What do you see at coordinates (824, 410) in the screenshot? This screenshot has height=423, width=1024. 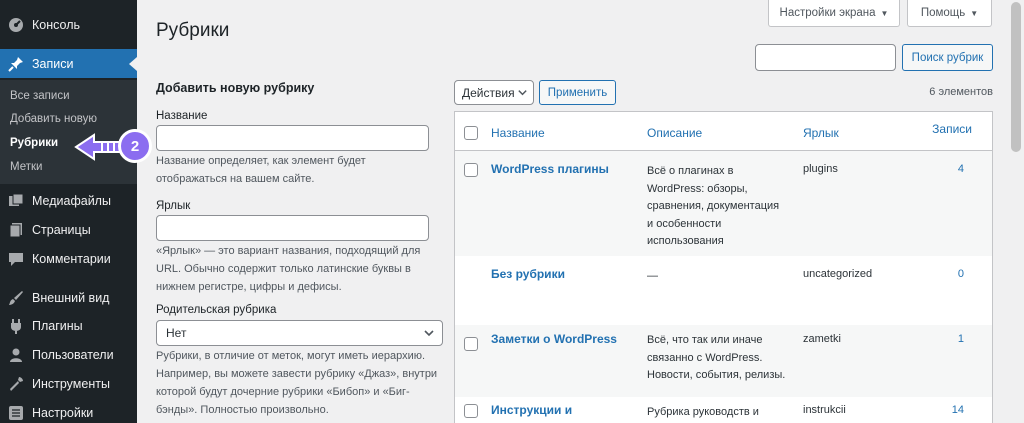 I see `category-slug: instrukcii` at bounding box center [824, 410].